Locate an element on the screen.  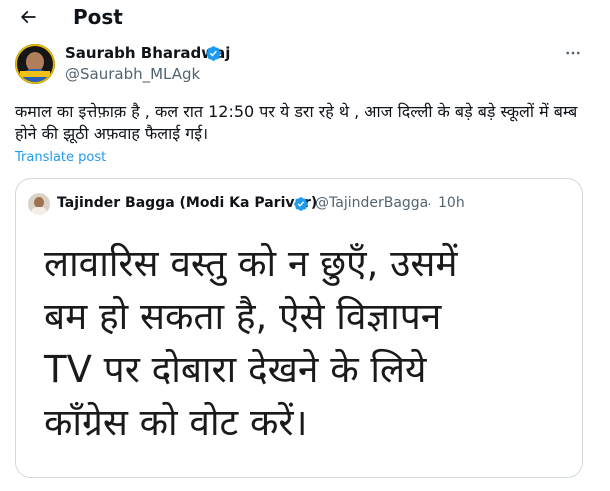
quoted-author-name: Tajinder Bagga (Modi Ka Parivar) is located at coordinates (187, 203).